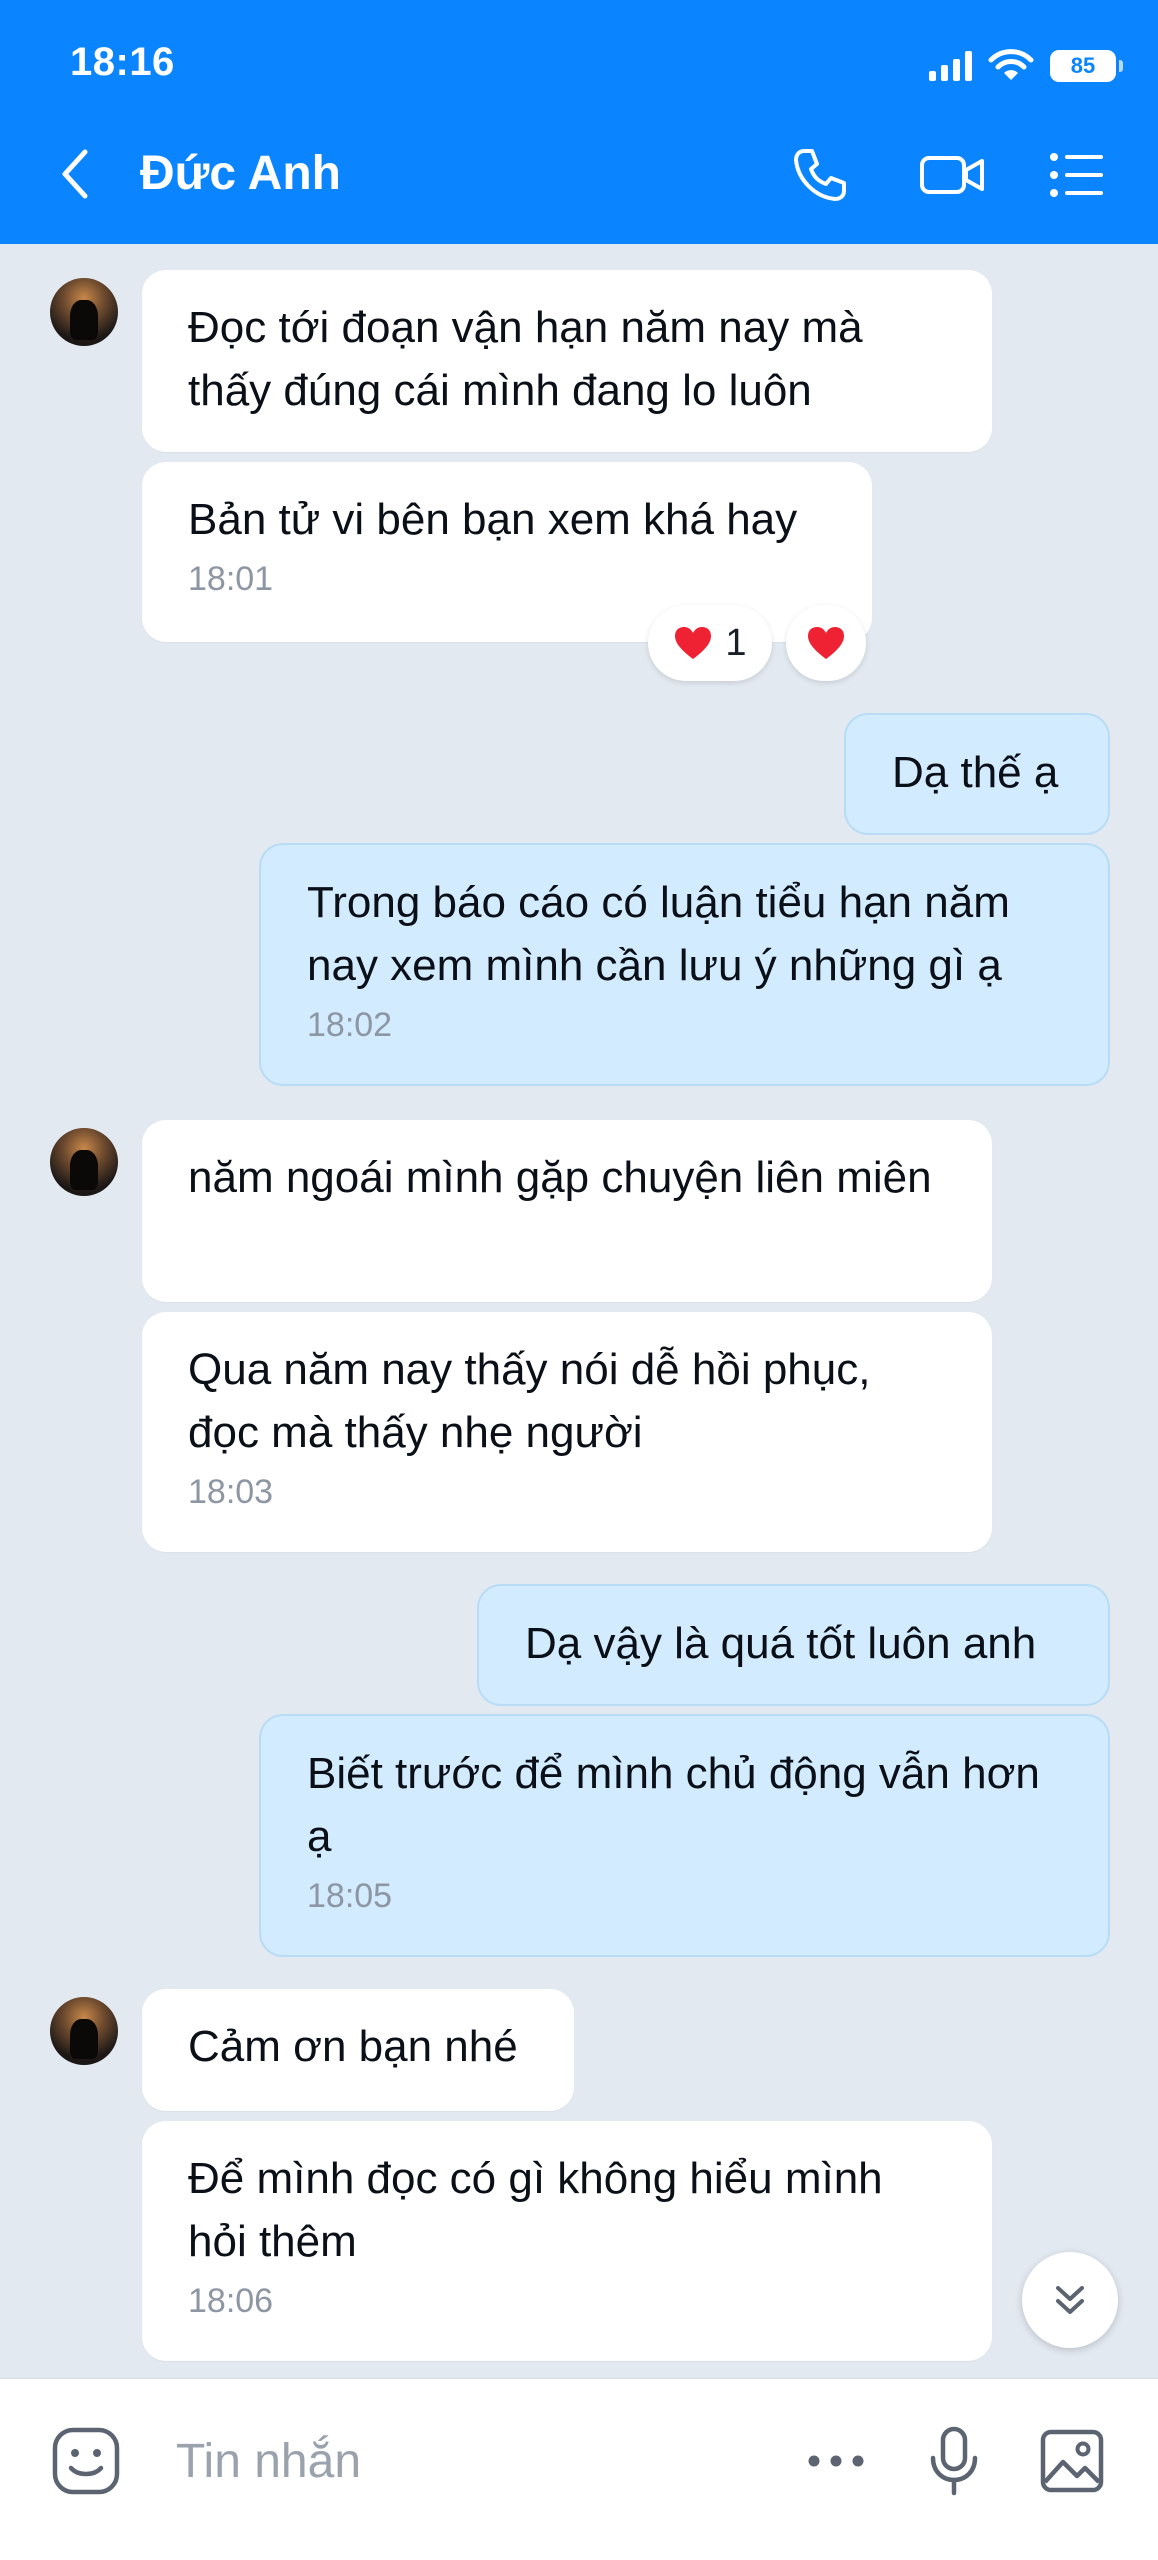 The height and width of the screenshot is (2560, 1158). Describe the element at coordinates (507, 552) in the screenshot. I see `message-bubble-incoming: Bản tử vi bên bạn xem khá hay 18:01` at that location.